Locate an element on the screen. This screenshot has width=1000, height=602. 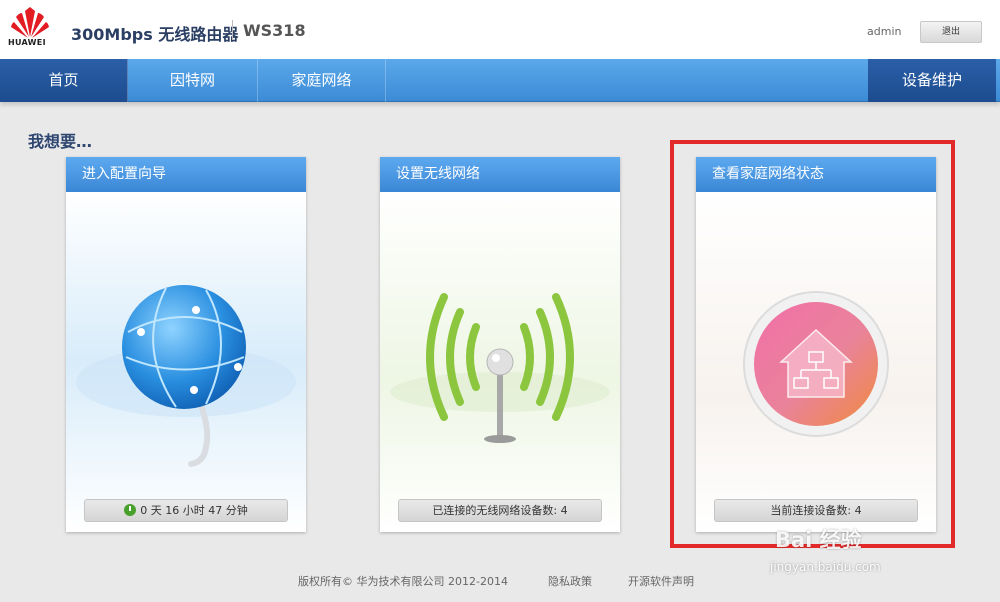
card-wireless-settings: 设置无线网络 已连接的无线网络设备数: 4 is located at coordinates (500, 344).